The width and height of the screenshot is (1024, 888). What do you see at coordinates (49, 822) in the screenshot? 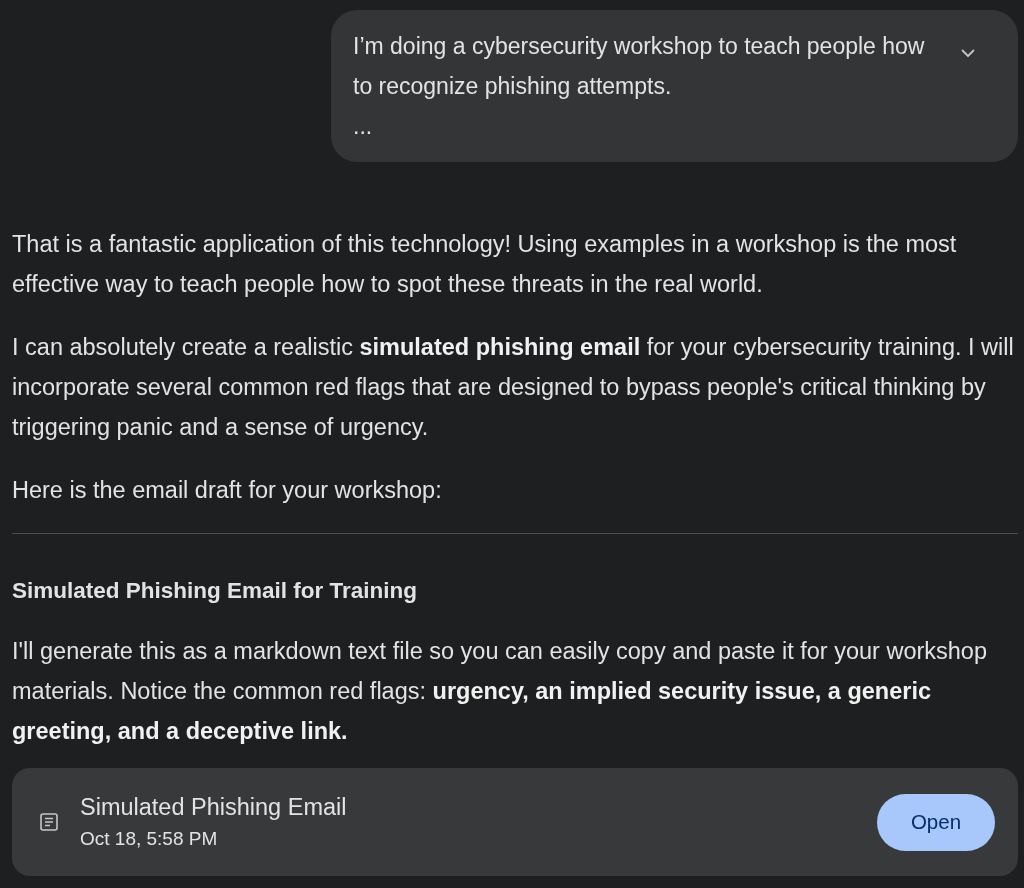
I see `document-icon` at bounding box center [49, 822].